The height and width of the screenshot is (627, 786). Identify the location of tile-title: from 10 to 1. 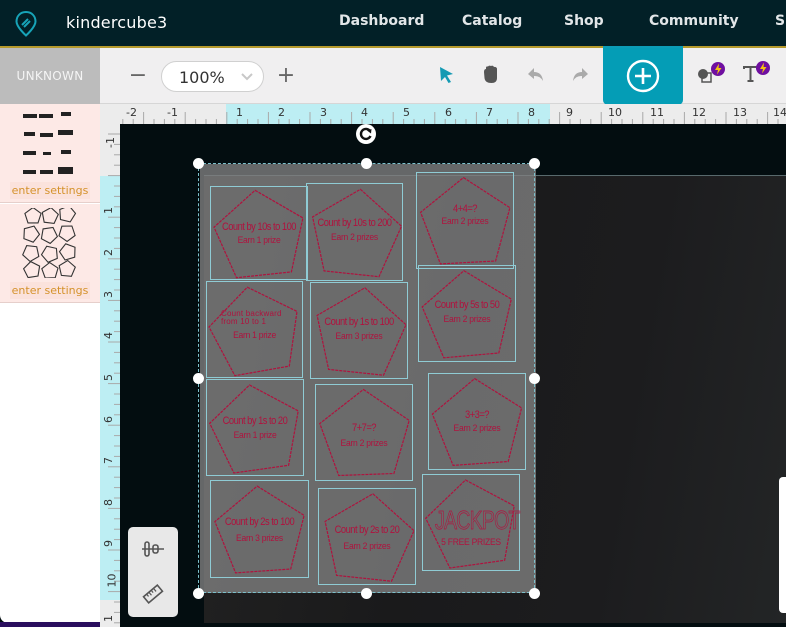
(244, 321).